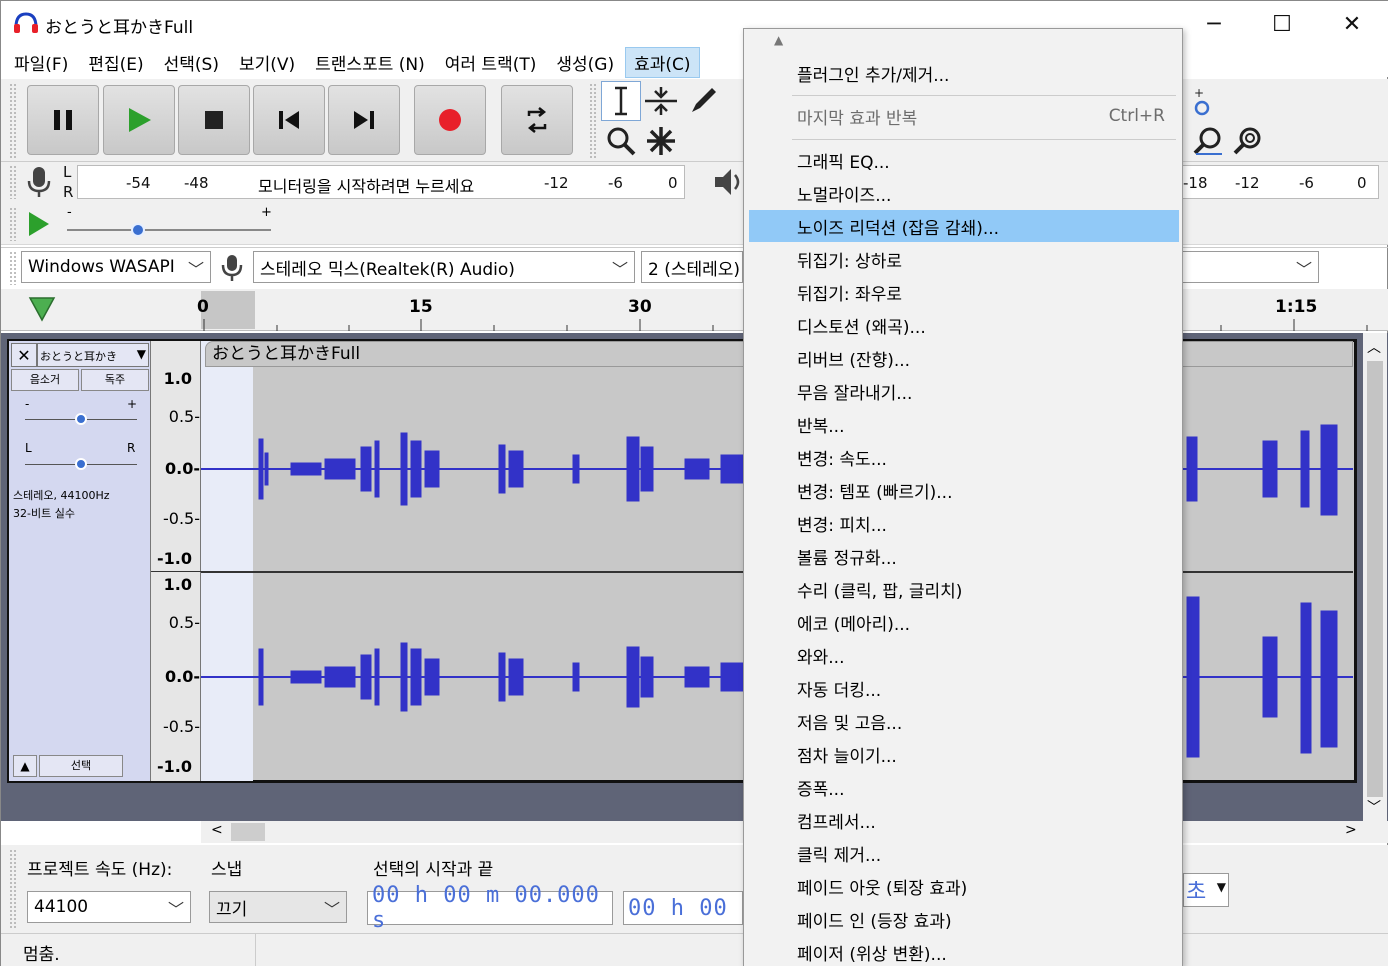 The width and height of the screenshot is (1388, 966). Describe the element at coordinates (1251, 267) in the screenshot. I see `output-device-select: ﹀` at that location.